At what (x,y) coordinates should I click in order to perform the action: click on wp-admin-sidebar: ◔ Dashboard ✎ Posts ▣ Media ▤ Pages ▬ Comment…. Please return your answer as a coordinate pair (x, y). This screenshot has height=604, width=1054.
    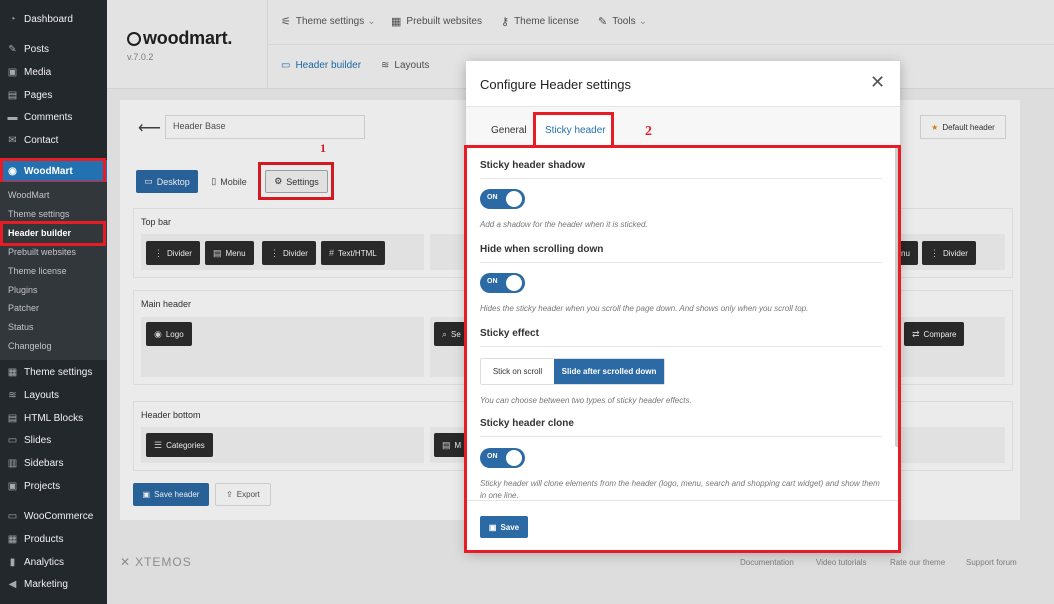
    Looking at the image, I should click on (53, 302).